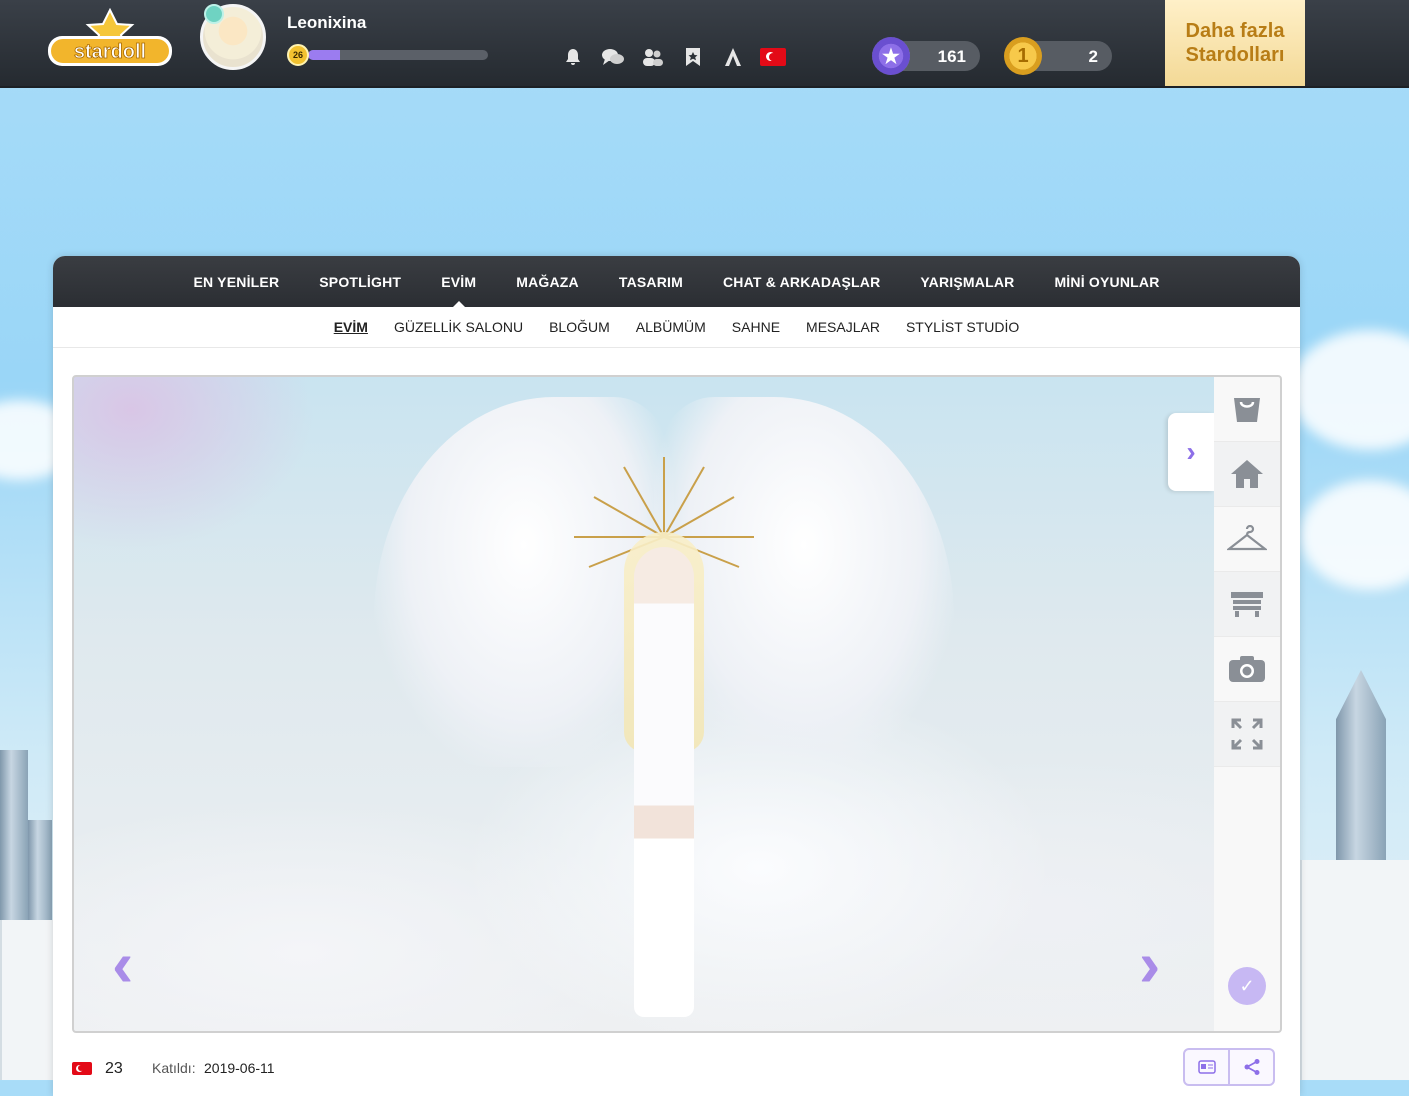 The image size is (1409, 1096). Describe the element at coordinates (1023, 56) in the screenshot. I see `gold-coin-icon: 1` at that location.